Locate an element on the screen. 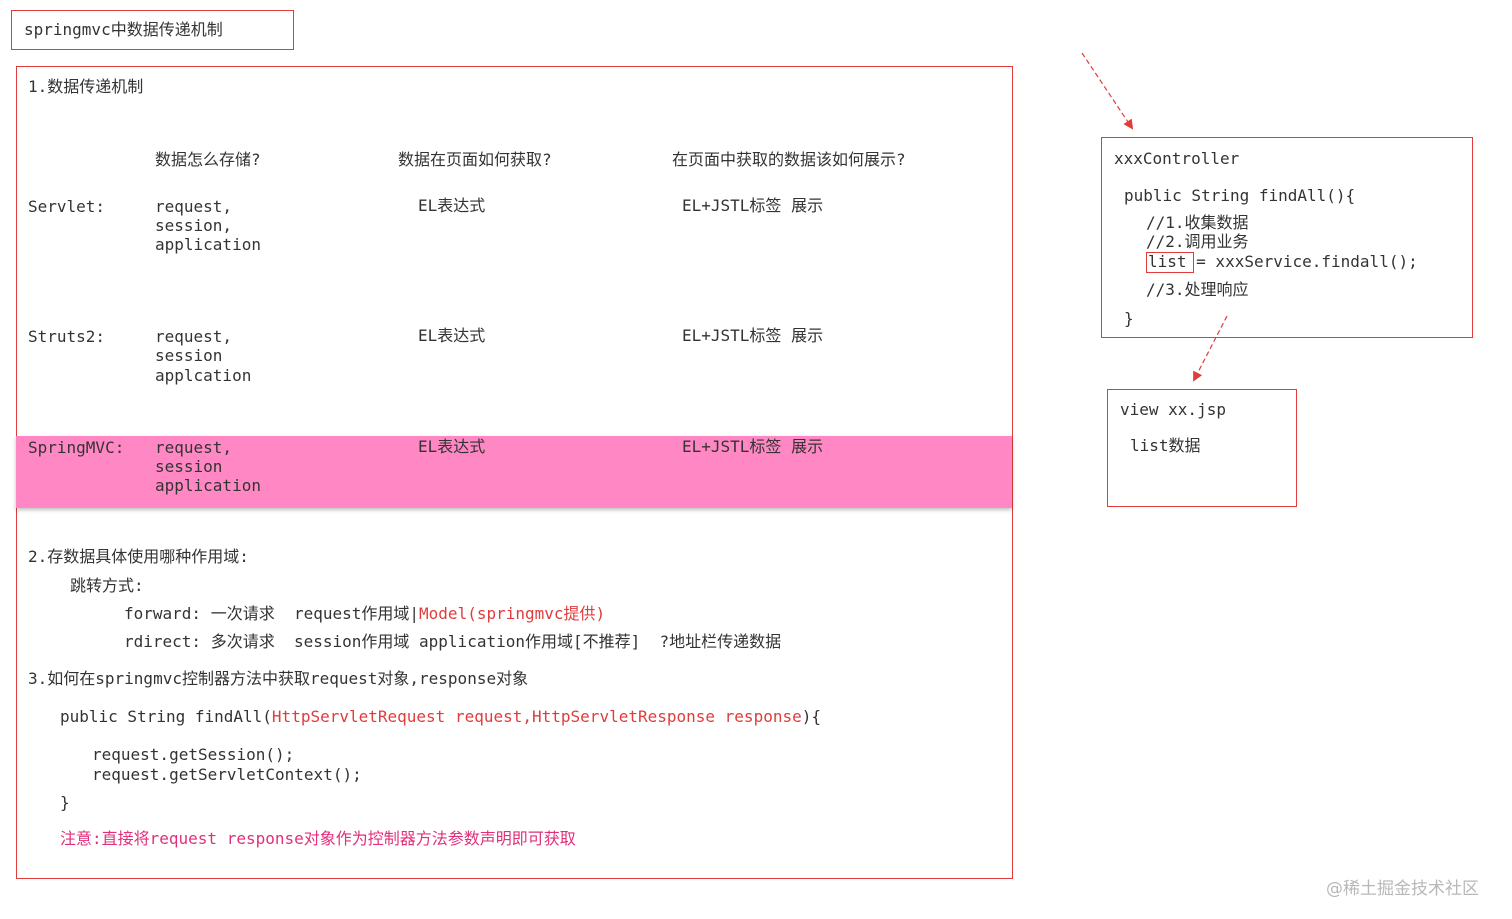  code-sig-suffix: ){ is located at coordinates (811, 716).